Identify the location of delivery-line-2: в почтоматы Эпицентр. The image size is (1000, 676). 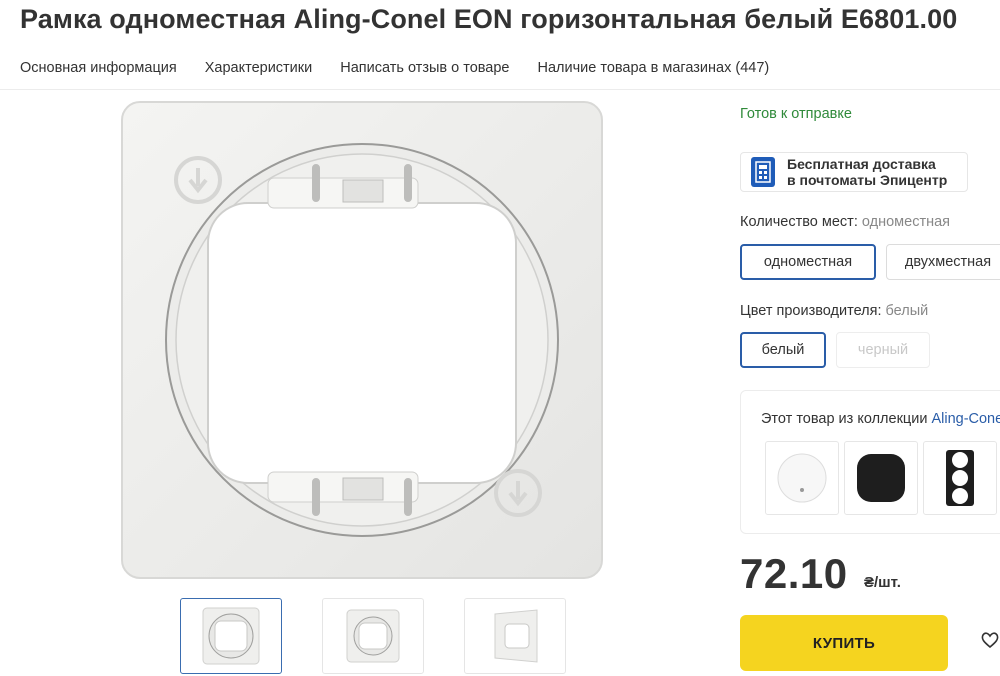
(867, 180).